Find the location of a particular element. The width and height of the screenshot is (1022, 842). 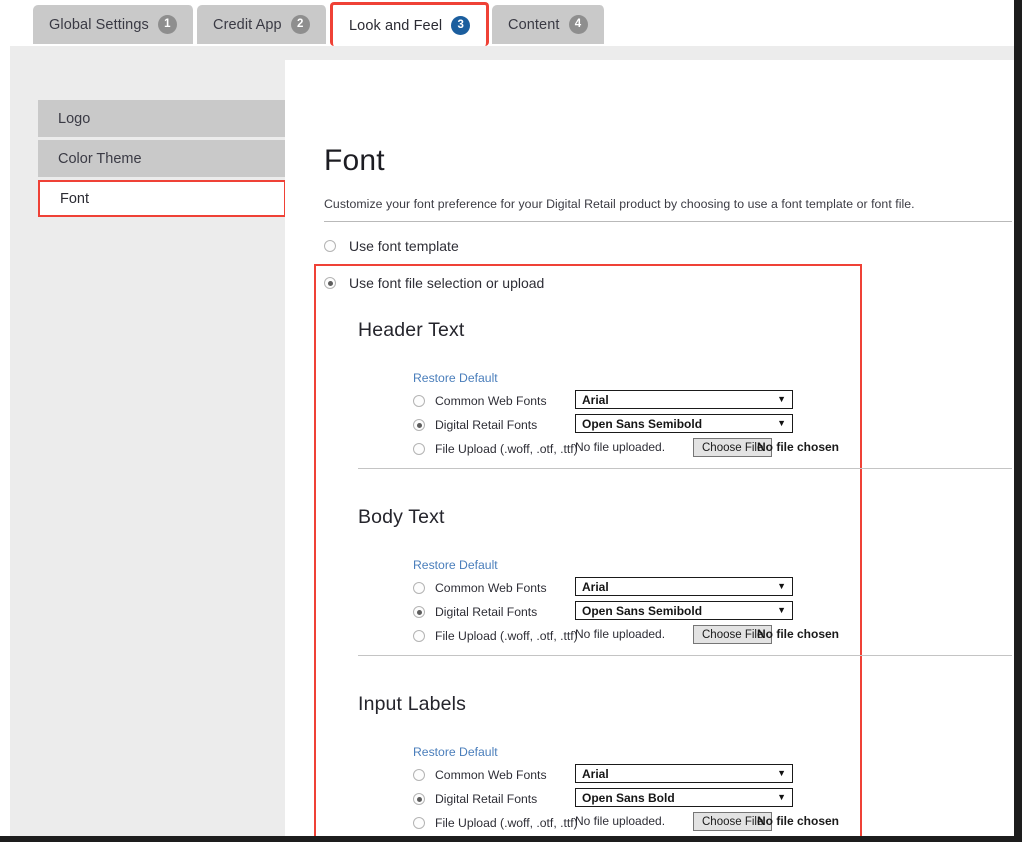

radio-common-web-fonts-body-text: Common Web Fonts is located at coordinates (480, 588).